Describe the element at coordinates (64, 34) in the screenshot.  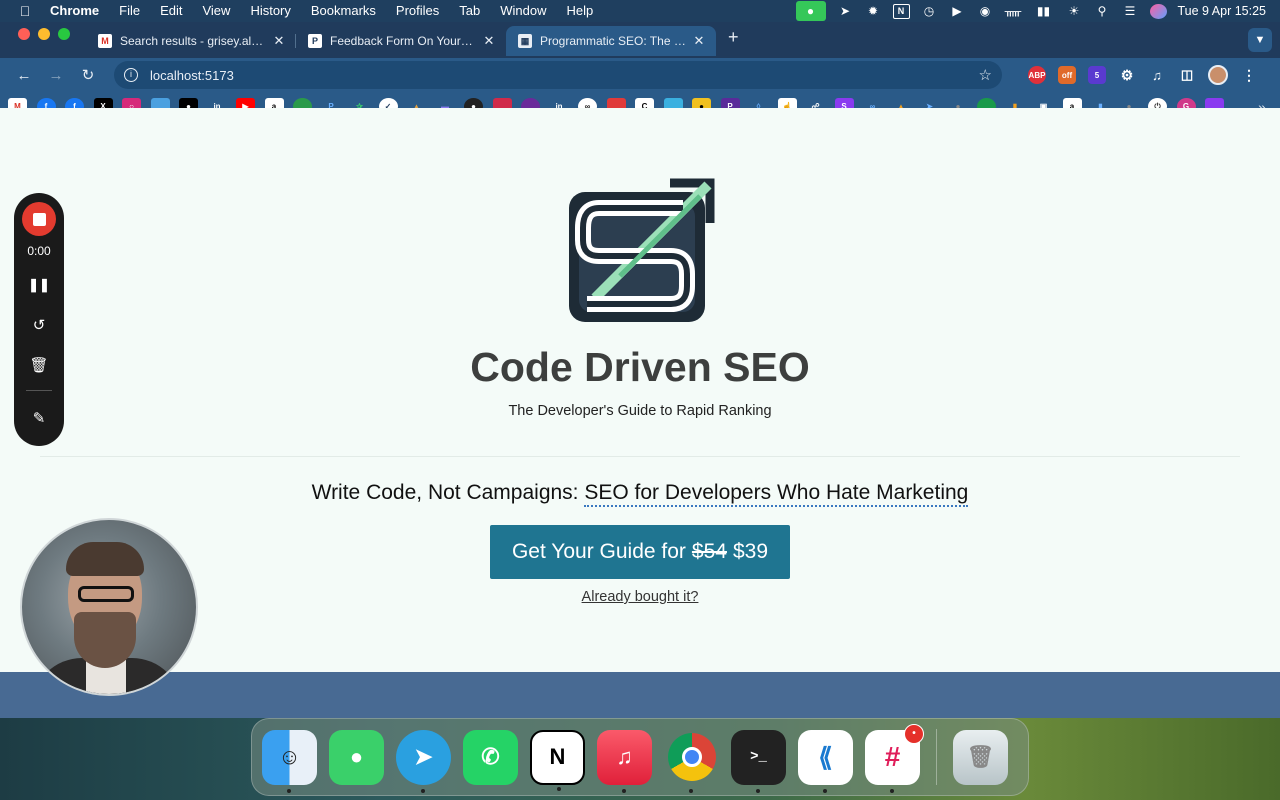
I see `zoom-window-button` at that location.